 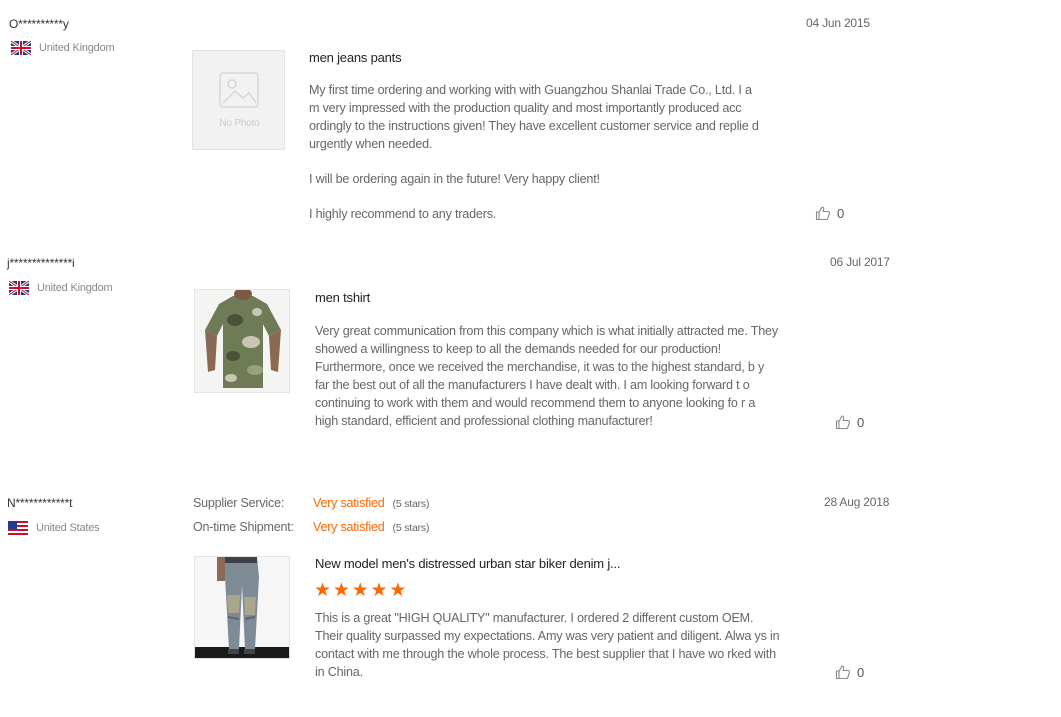 I want to click on review-date: 28 Aug 2018, so click(x=857, y=502).